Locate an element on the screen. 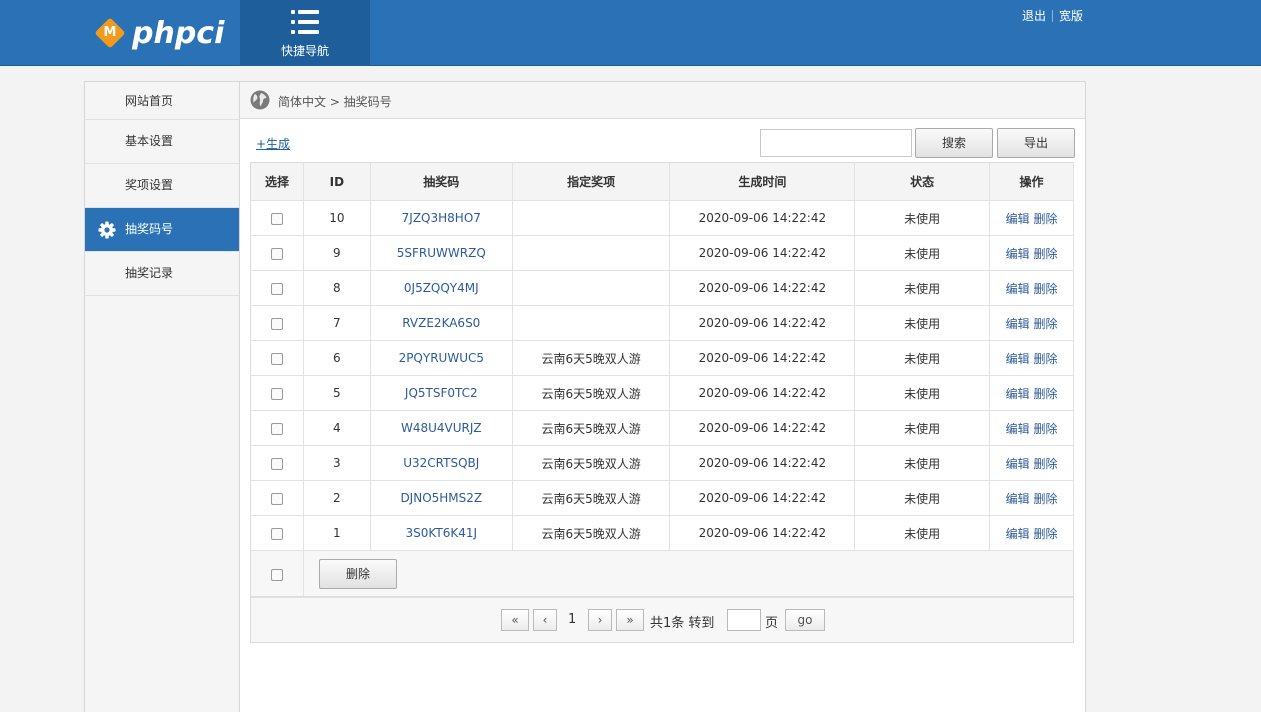  row-code: JQ5TSF0TC2 is located at coordinates (441, 393).